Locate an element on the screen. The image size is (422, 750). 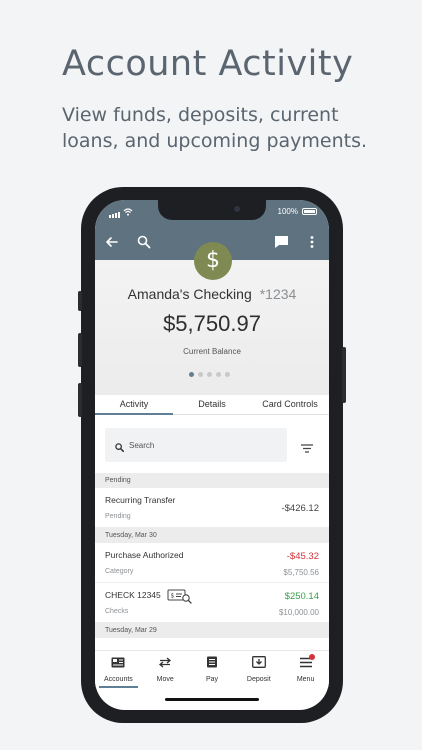
more-vertical-icon is located at coordinates (312, 244).